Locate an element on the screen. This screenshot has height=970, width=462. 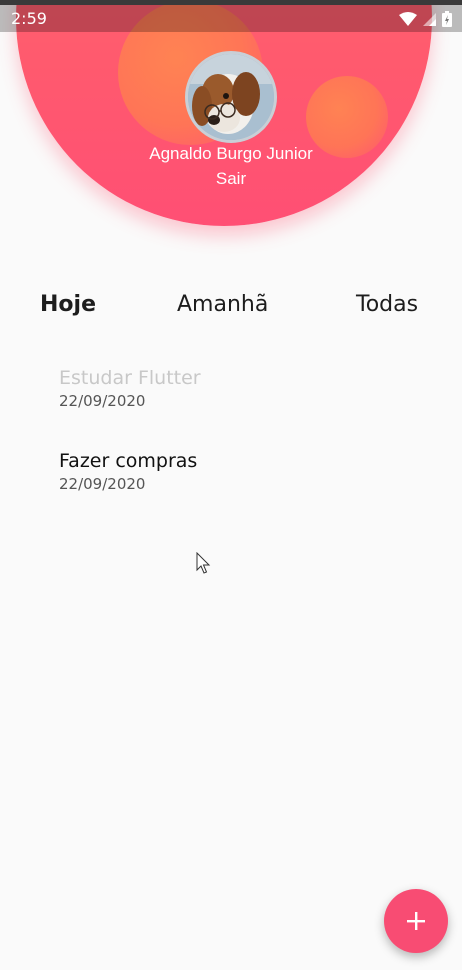
status-time: 2:59 is located at coordinates (29, 18).